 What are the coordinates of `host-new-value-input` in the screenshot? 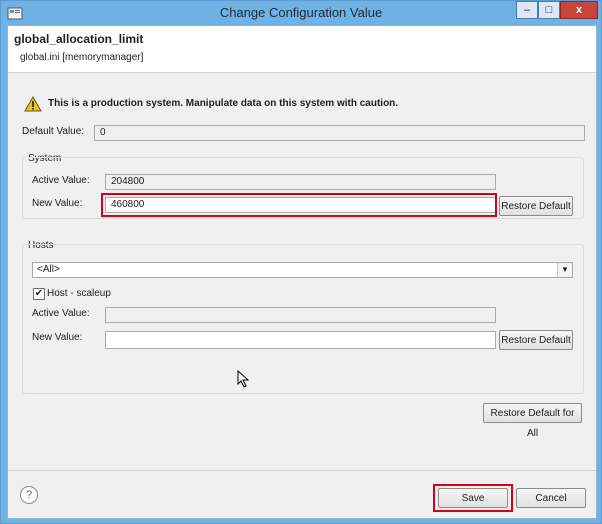 It's located at (300, 340).